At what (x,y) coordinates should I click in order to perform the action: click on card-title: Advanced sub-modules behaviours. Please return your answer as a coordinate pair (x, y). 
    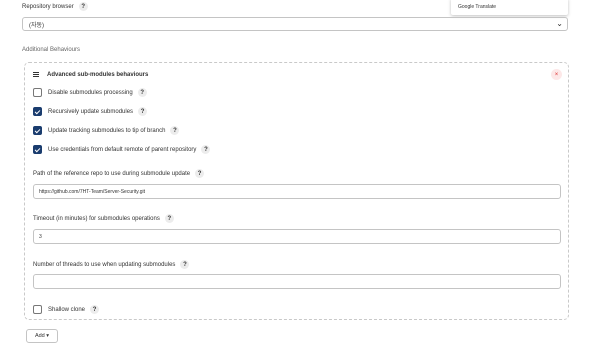
    Looking at the image, I should click on (98, 74).